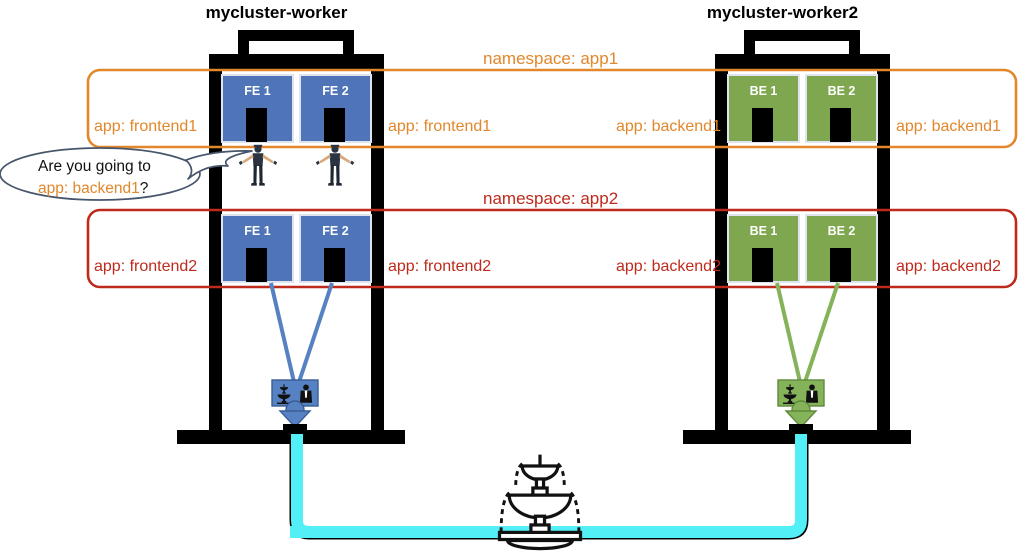 The image size is (1024, 552). Describe the element at coordinates (841, 91) in the screenshot. I see `pod-label-be2-app1: BE 2` at that location.